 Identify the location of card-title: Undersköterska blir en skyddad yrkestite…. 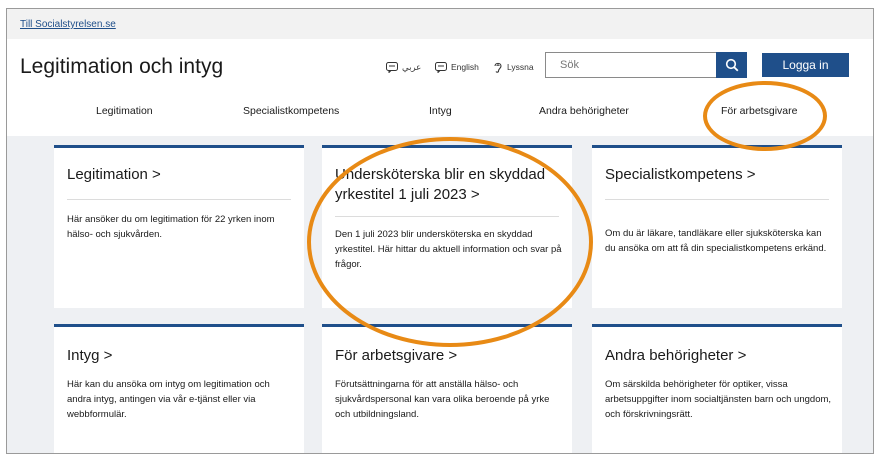
(447, 185).